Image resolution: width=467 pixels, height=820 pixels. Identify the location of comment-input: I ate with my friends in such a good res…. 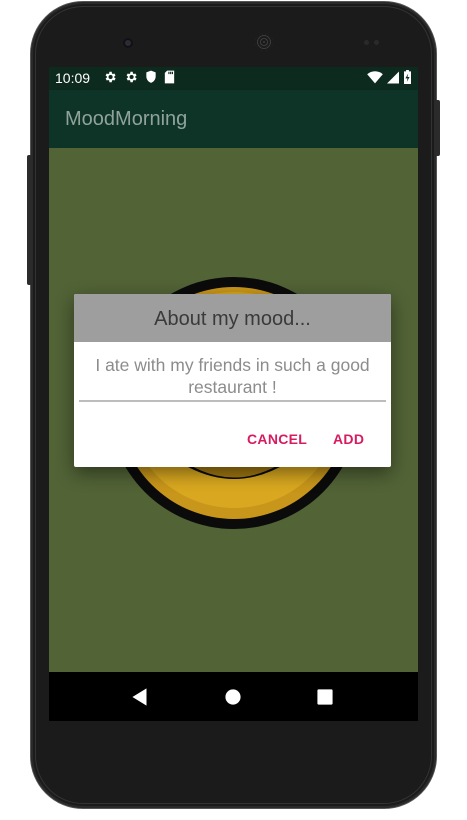
(232, 376).